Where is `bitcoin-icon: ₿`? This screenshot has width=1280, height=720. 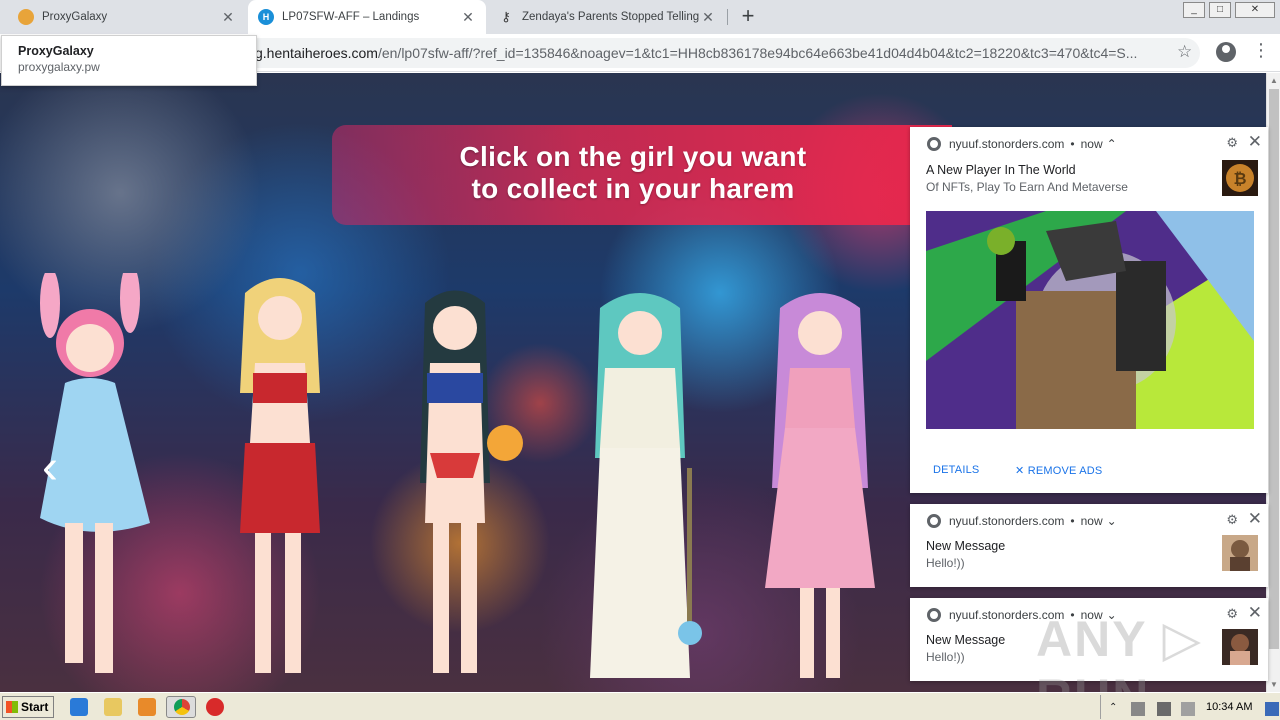 bitcoin-icon: ₿ is located at coordinates (1240, 178).